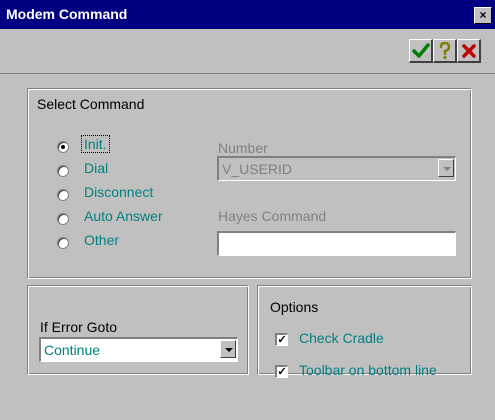 This screenshot has height=420, width=495. What do you see at coordinates (243, 148) in the screenshot?
I see `number-label: Number` at bounding box center [243, 148].